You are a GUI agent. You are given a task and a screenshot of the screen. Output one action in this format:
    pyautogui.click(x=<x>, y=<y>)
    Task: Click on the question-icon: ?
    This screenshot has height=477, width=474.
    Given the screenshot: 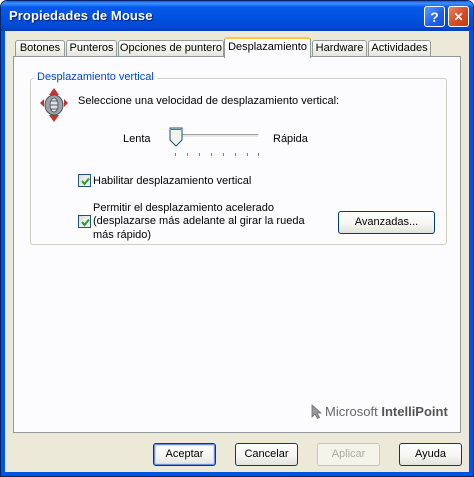 What is the action you would take?
    pyautogui.click(x=434, y=16)
    